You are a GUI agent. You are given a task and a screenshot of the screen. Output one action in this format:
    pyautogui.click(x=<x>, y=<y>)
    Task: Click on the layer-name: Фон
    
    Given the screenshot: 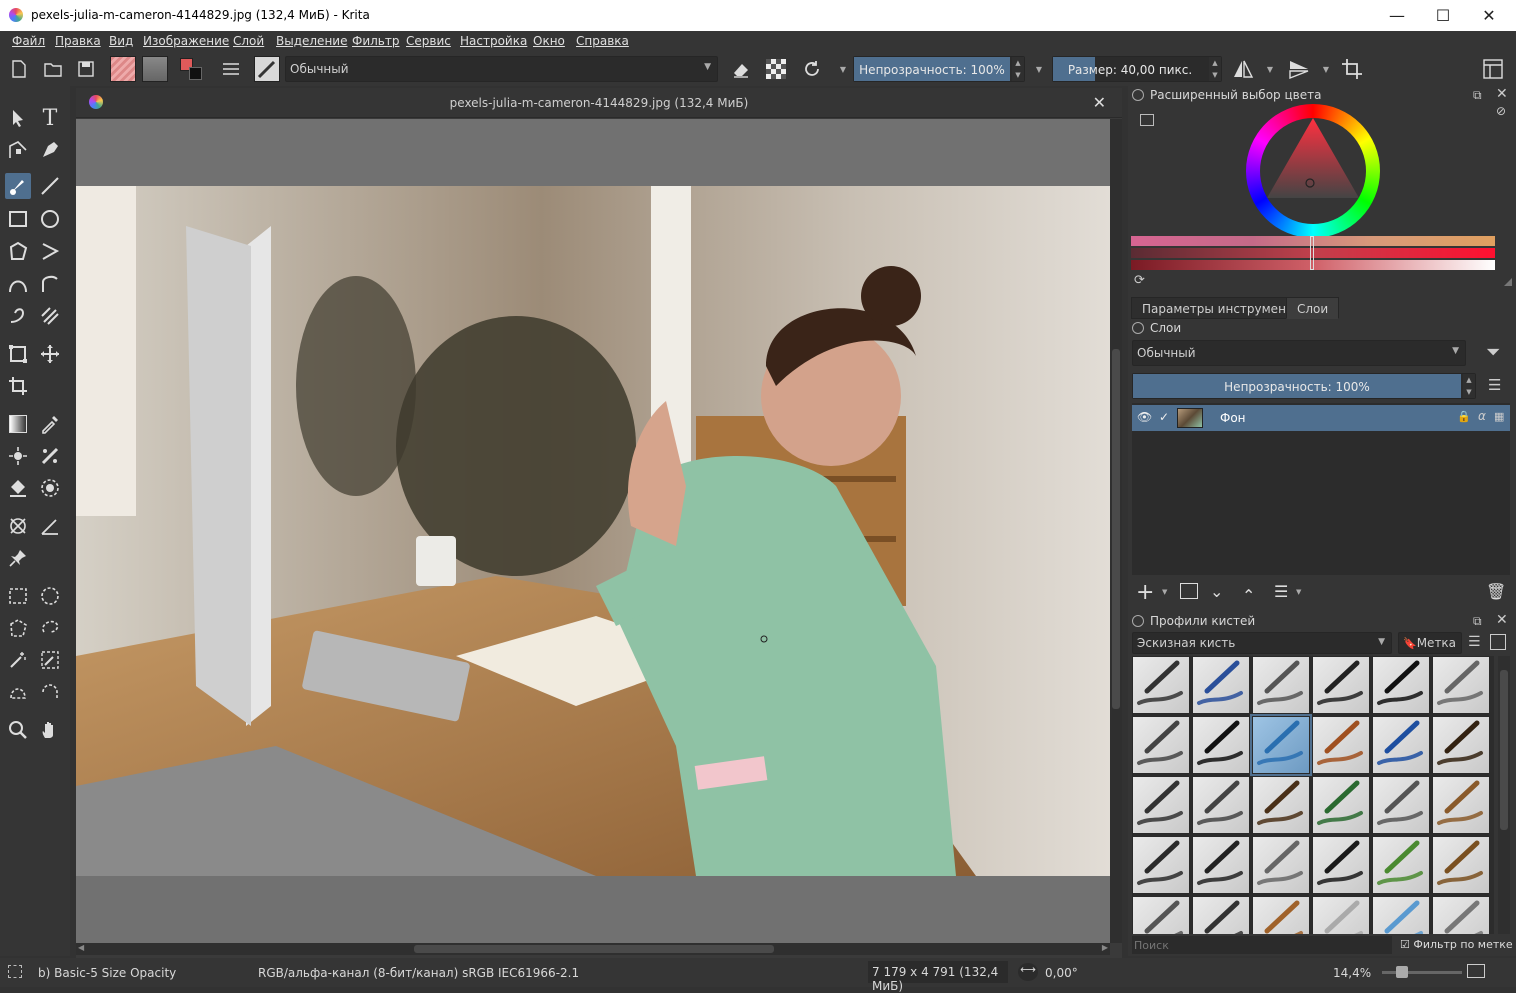 What is the action you would take?
    pyautogui.click(x=1233, y=418)
    